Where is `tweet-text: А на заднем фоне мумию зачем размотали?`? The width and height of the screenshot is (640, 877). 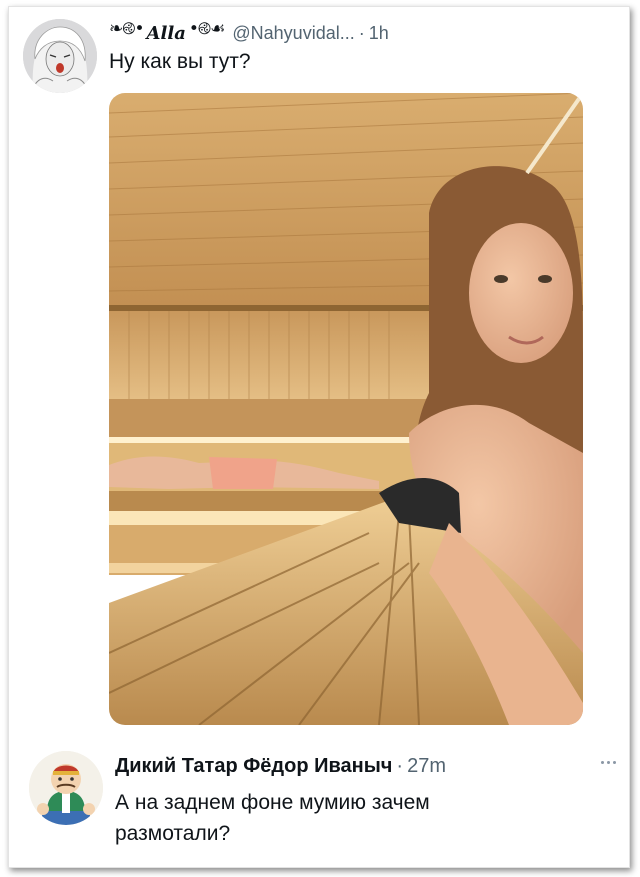 tweet-text: А на заднем фоне мумию зачем размотали? is located at coordinates (272, 818).